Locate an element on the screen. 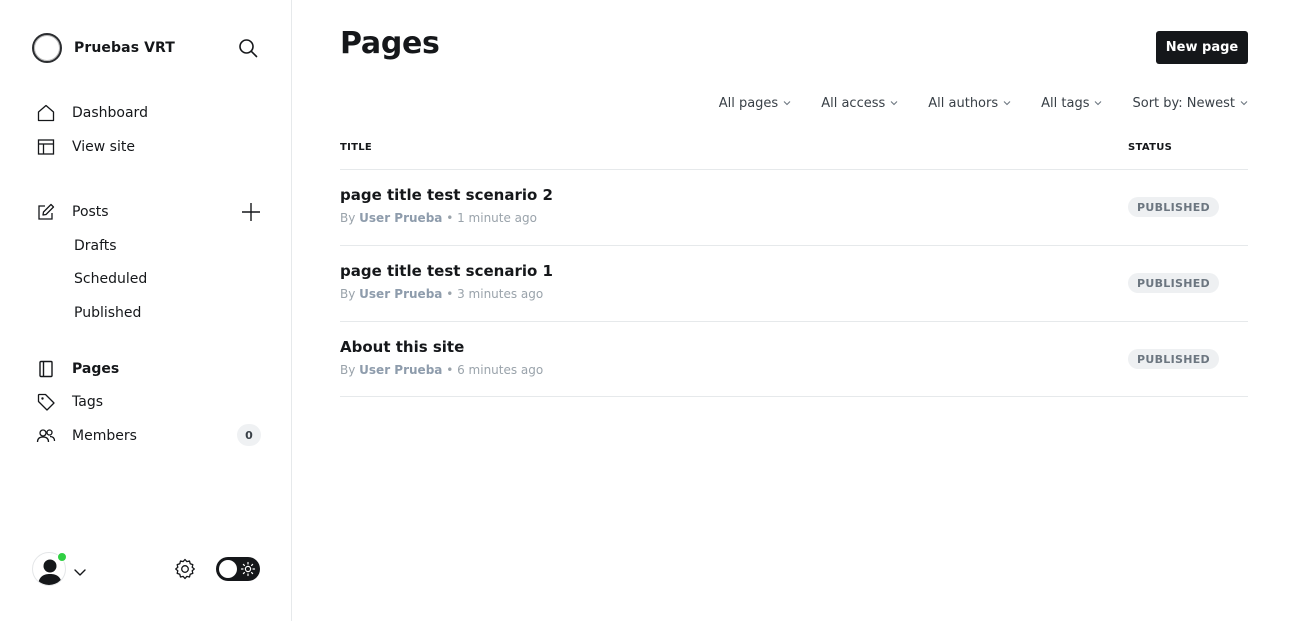 This screenshot has height=621, width=1296. nav-pages-label: Pages is located at coordinates (96, 369).